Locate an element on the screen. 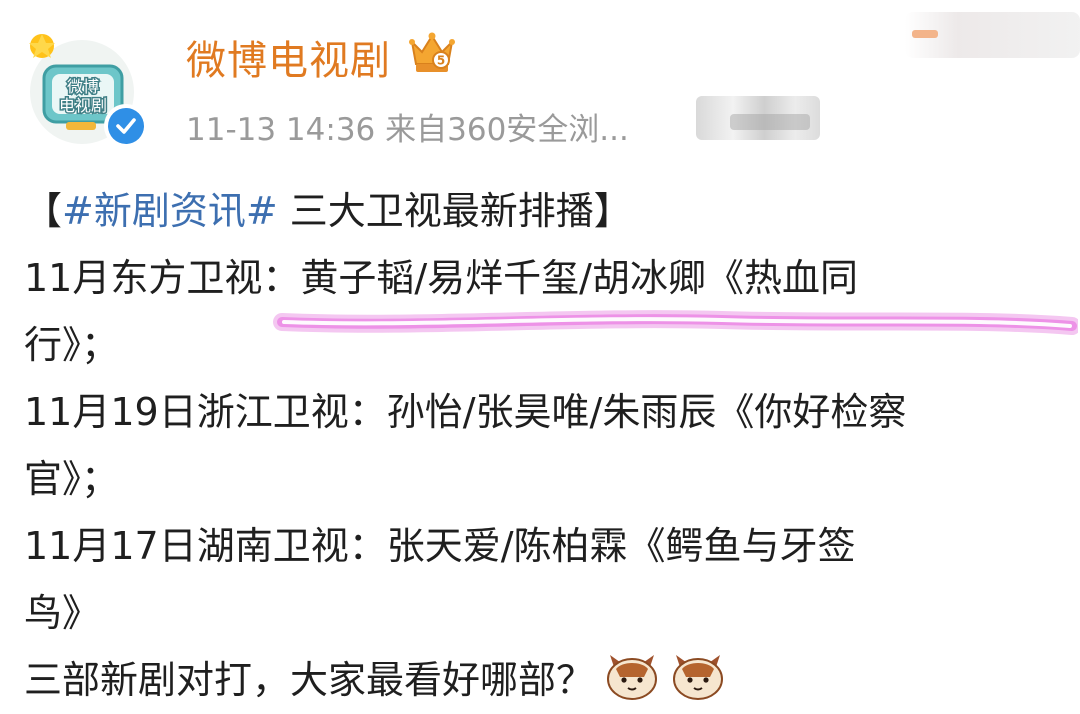 The height and width of the screenshot is (714, 1080). svg-text: 5 is located at coordinates (441, 61).